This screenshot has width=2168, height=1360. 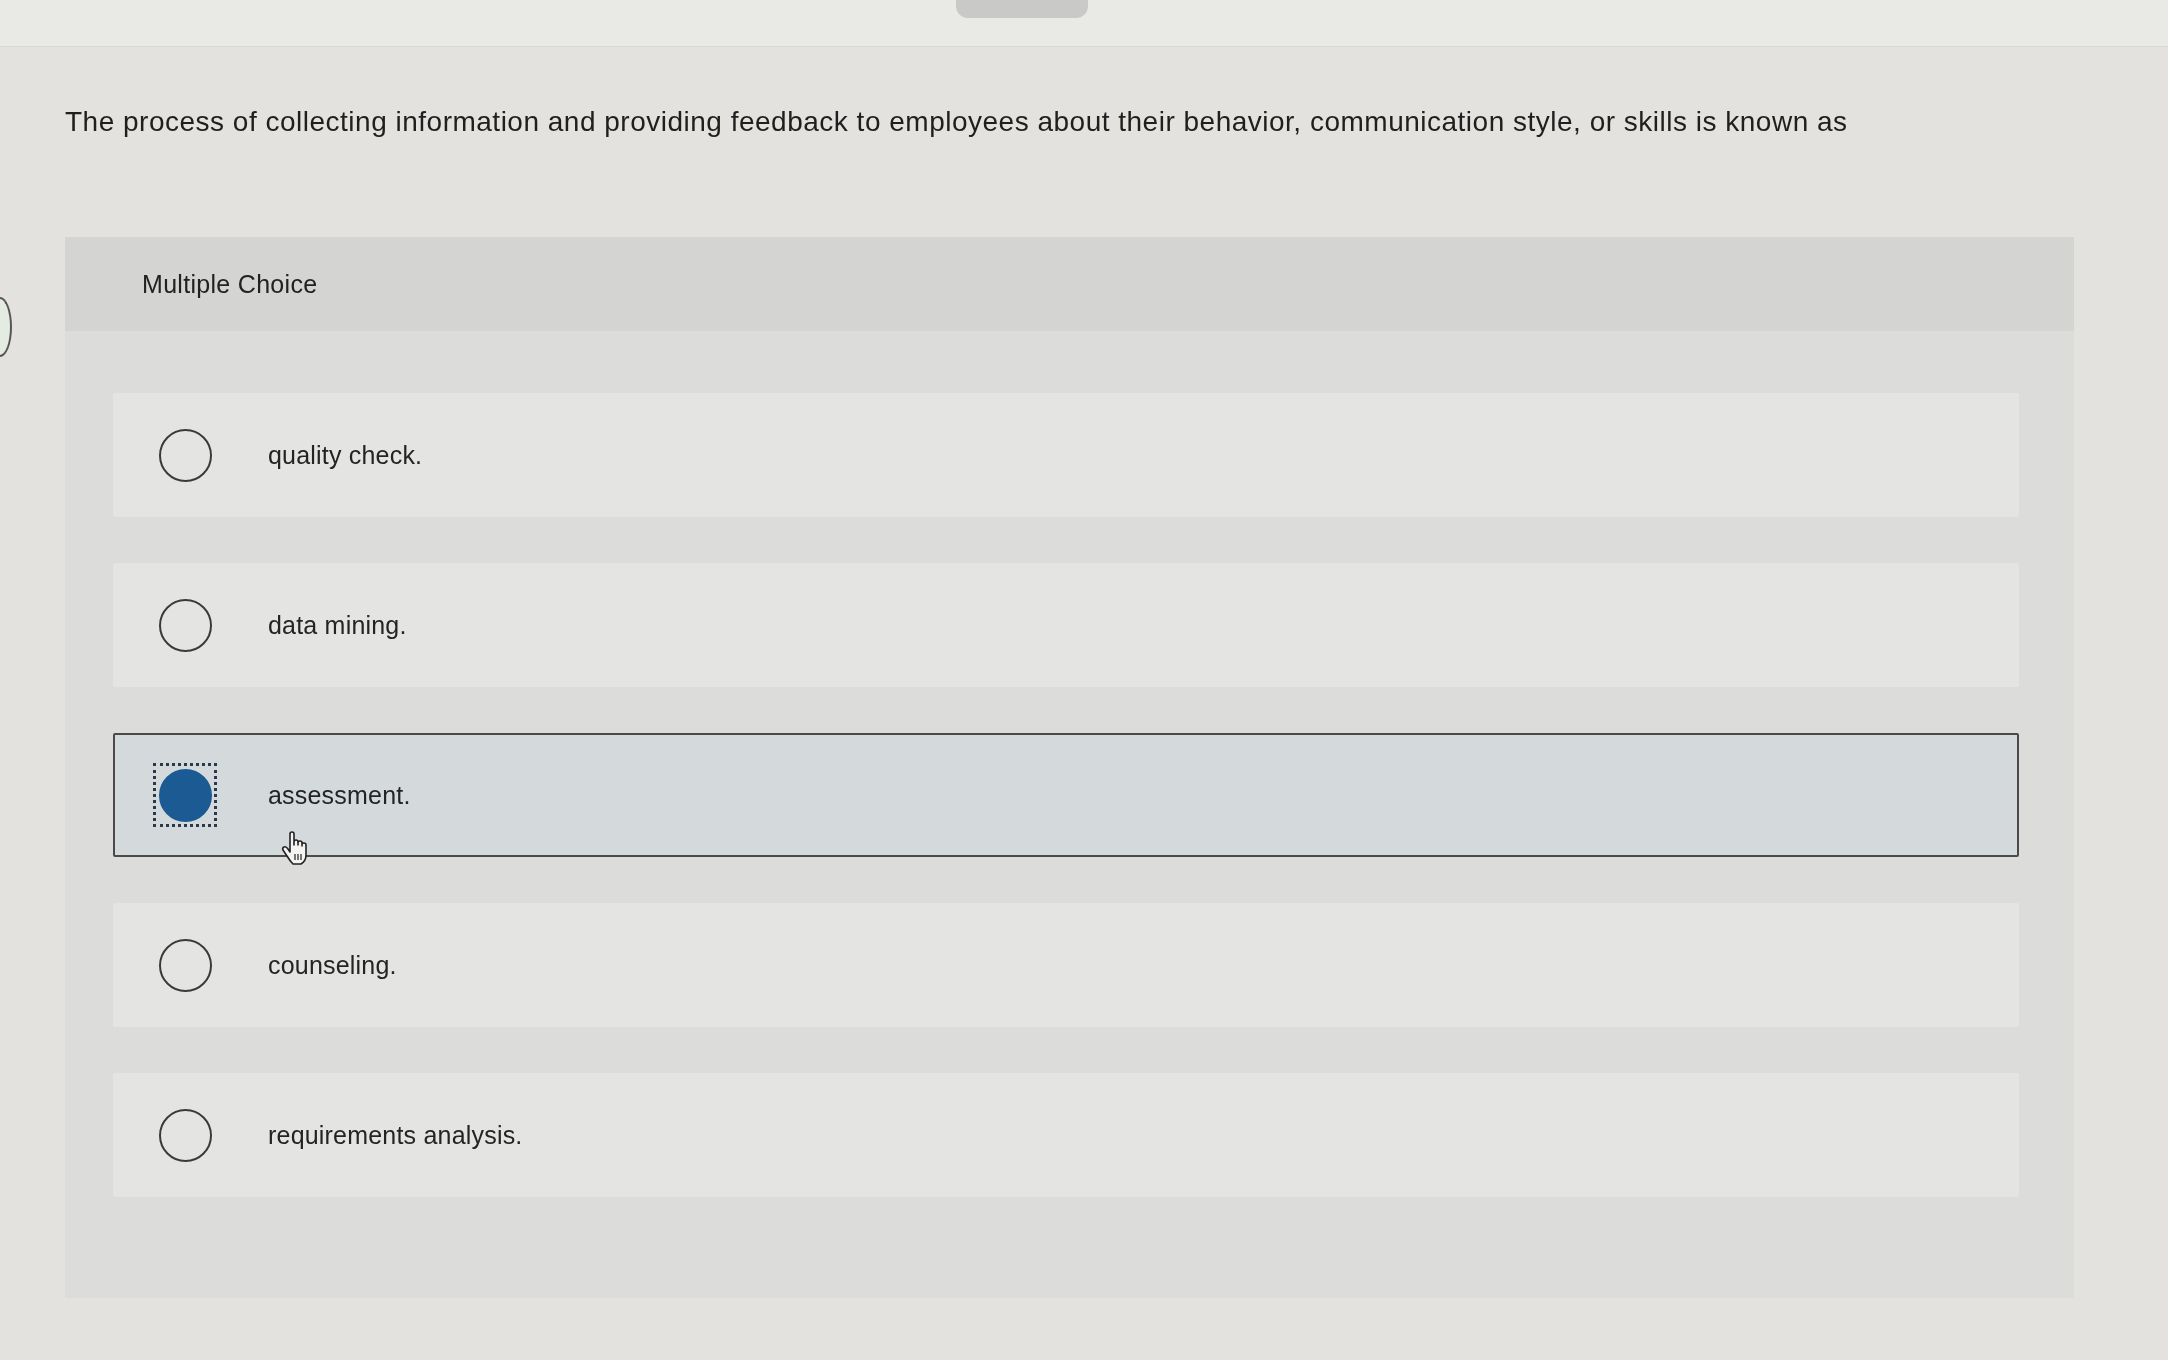 I want to click on answer-option: data mining., so click(x=1066, y=625).